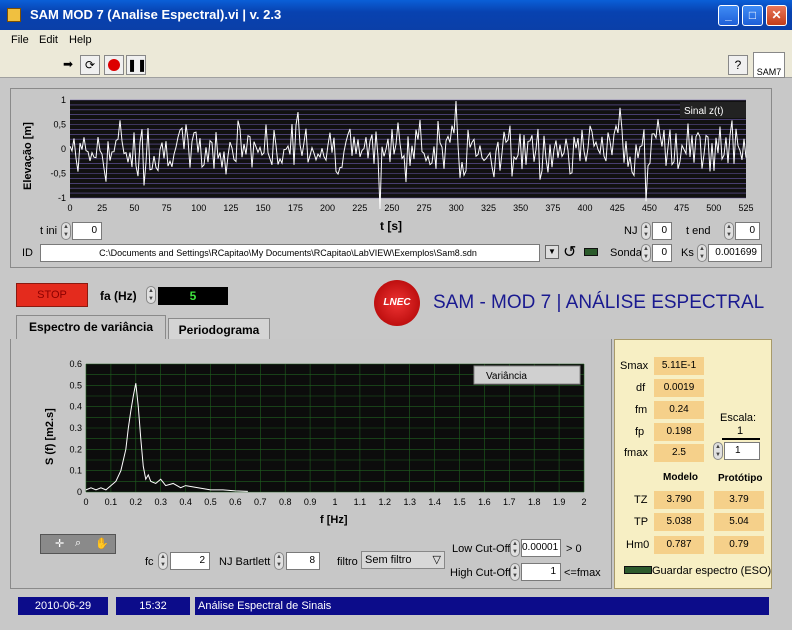  I want to click on fmax-value: 2.5, so click(679, 453).